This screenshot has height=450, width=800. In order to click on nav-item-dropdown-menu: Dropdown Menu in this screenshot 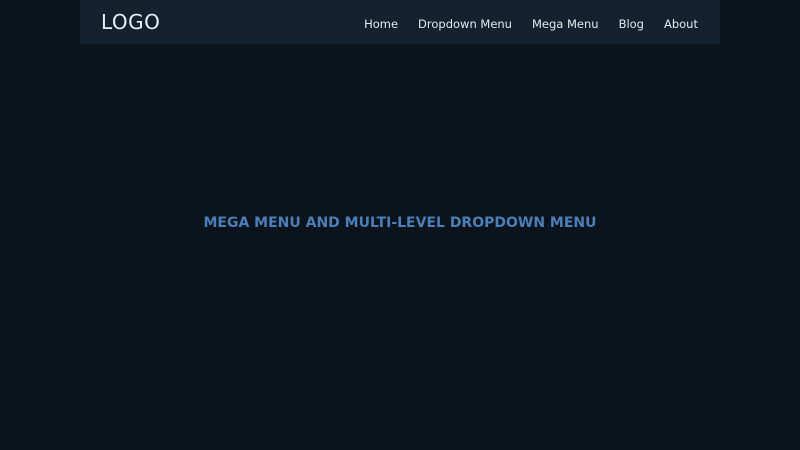, I will do `click(465, 22)`.